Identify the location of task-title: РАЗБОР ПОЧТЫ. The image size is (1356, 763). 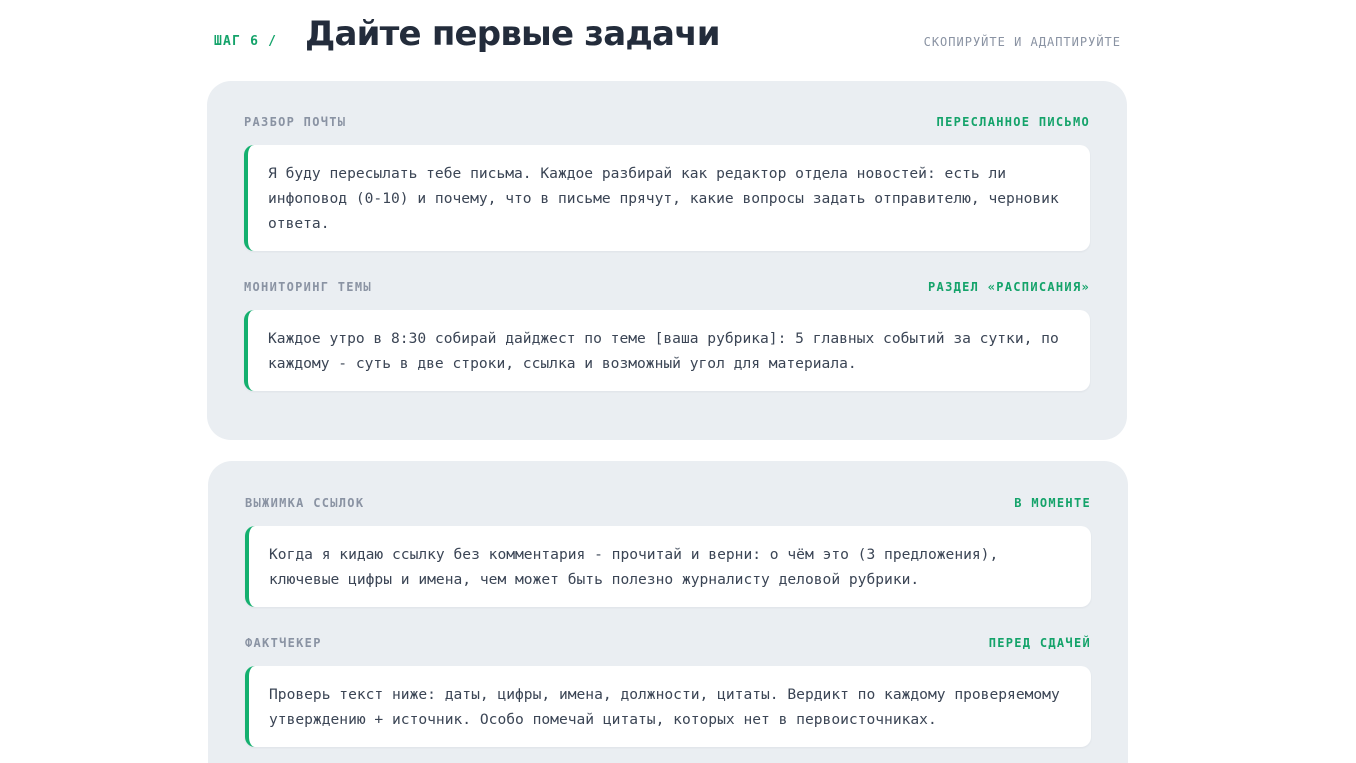
(295, 122).